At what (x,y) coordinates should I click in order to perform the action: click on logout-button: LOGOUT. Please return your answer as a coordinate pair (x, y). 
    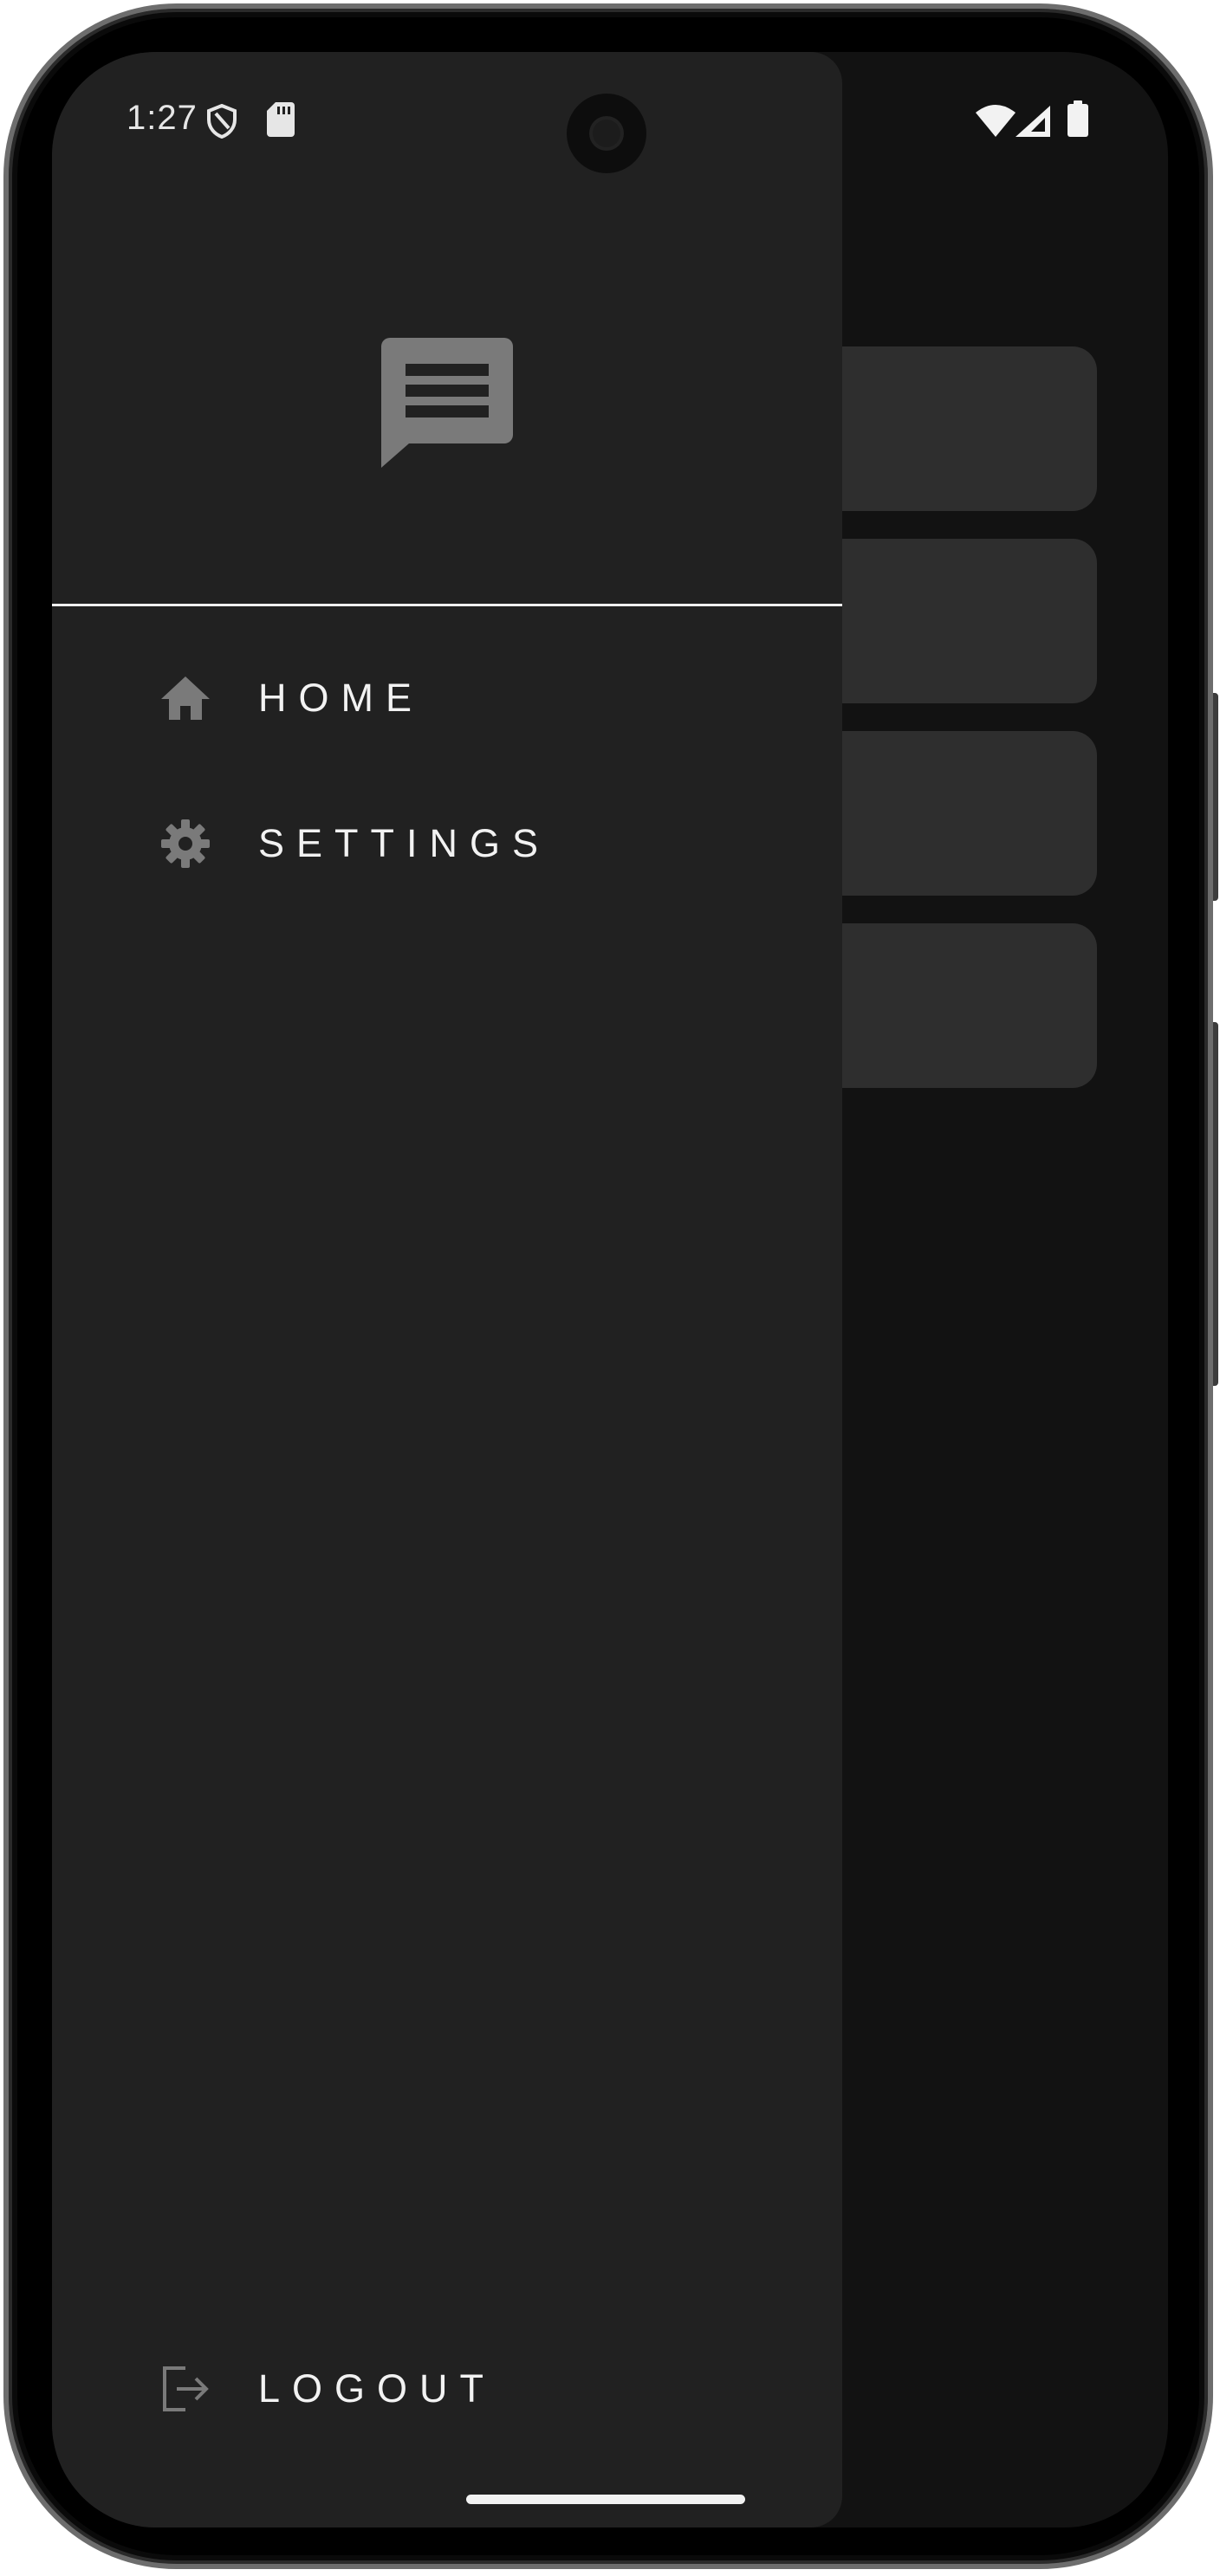
    Looking at the image, I should click on (459, 2389).